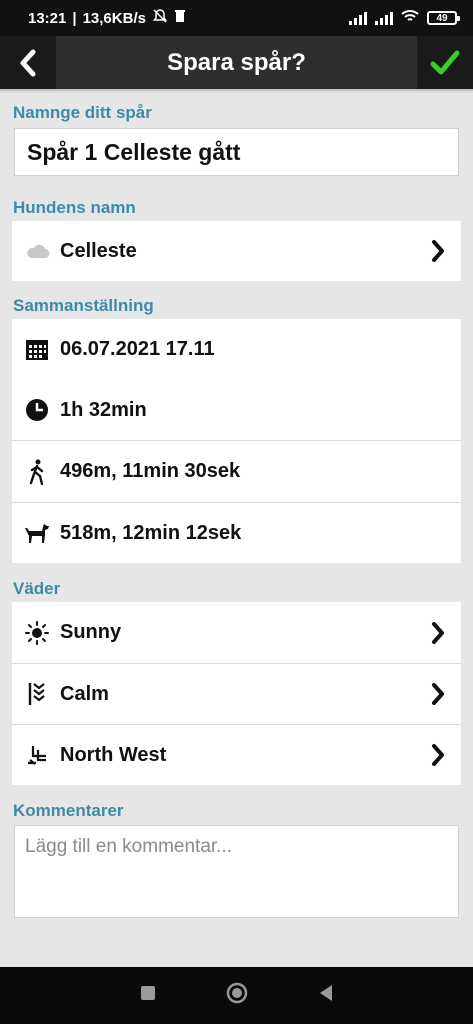 The width and height of the screenshot is (473, 1024). I want to click on weather-direction-row: North West, so click(236, 754).